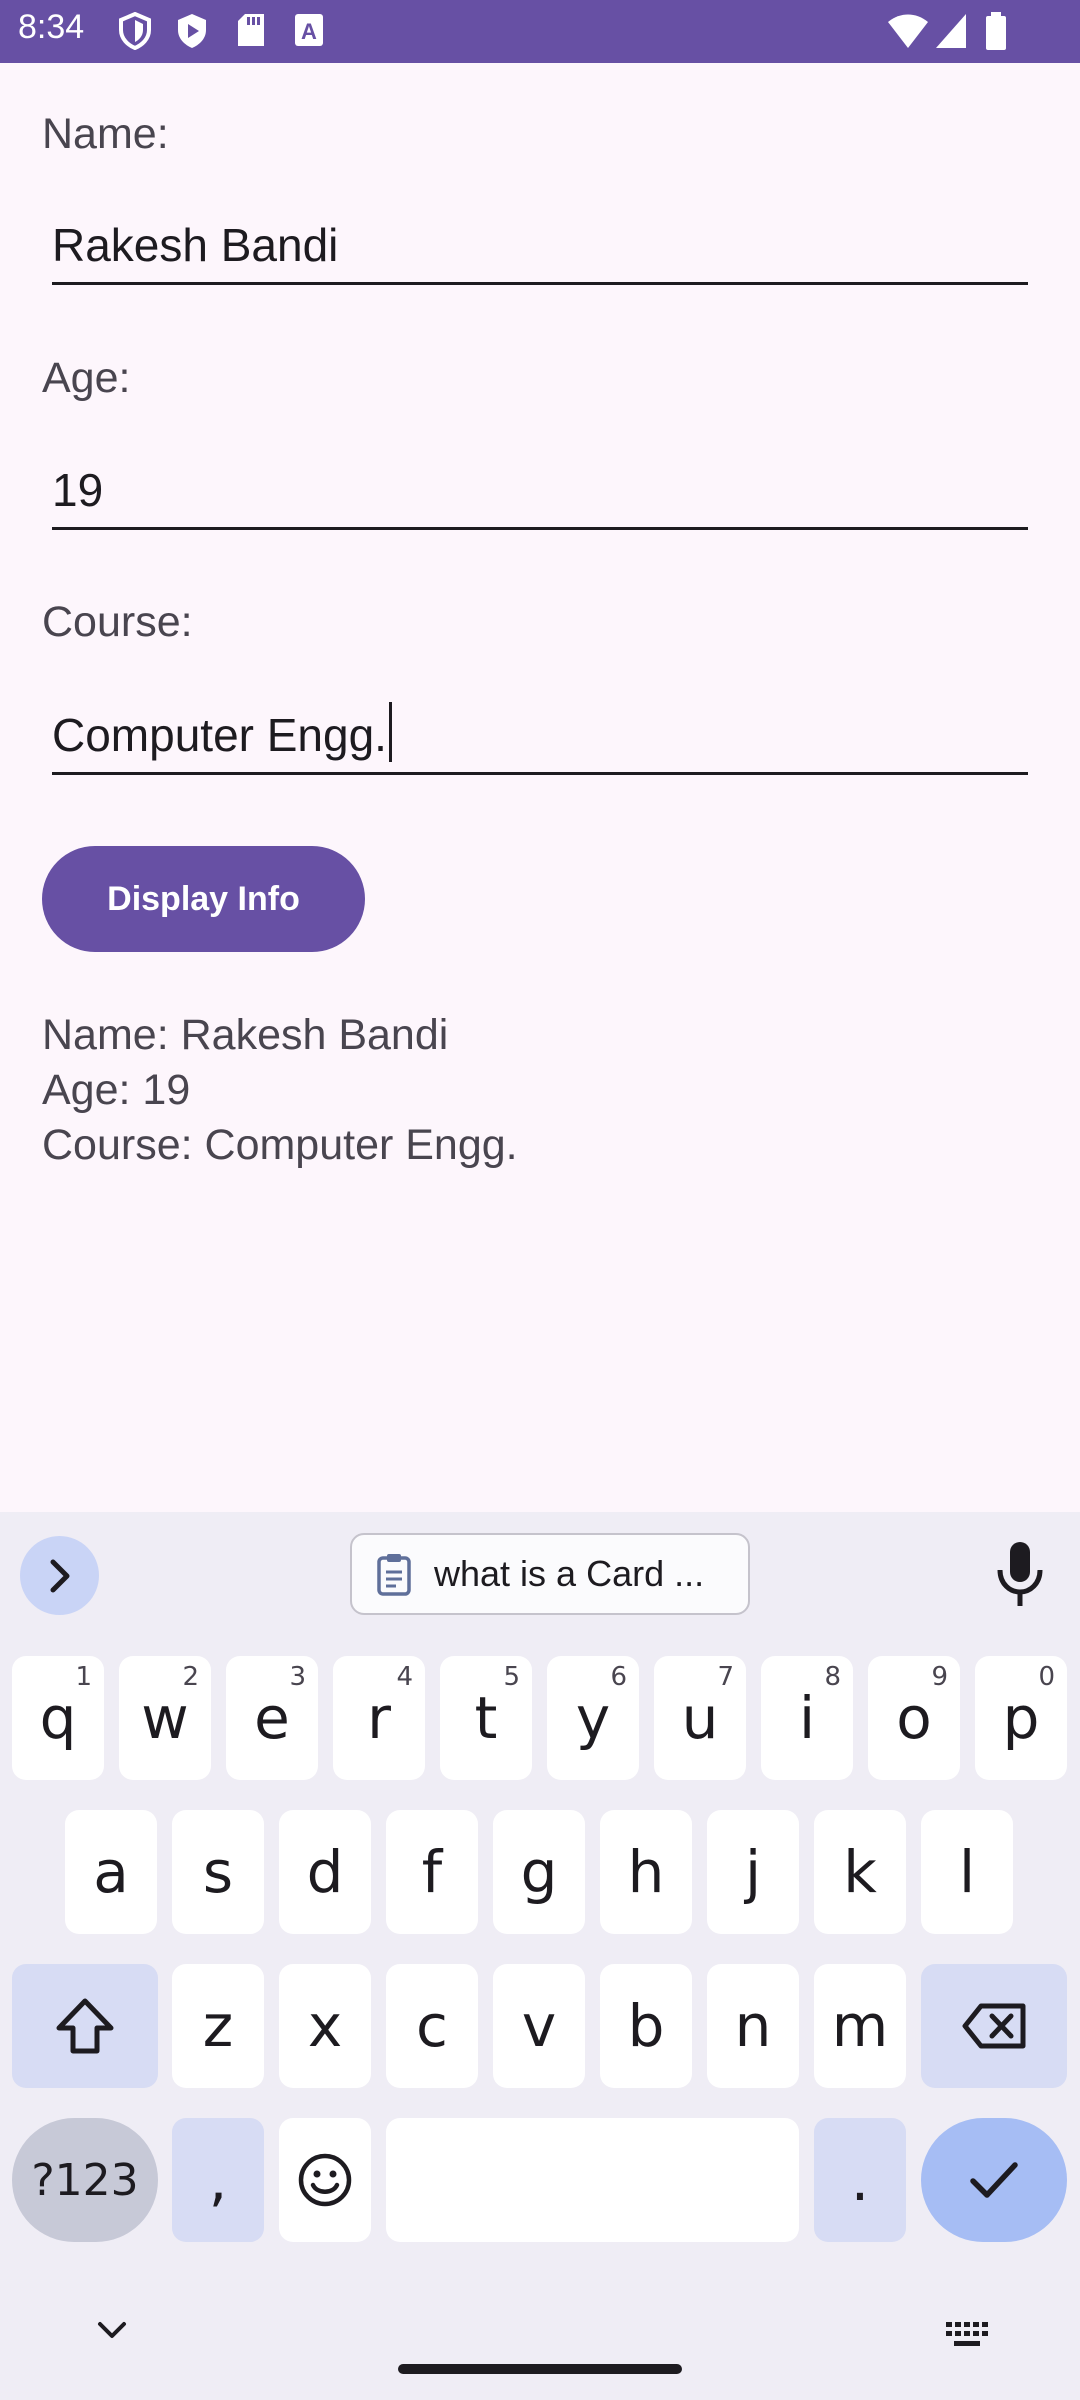 The width and height of the screenshot is (1080, 2400). I want to click on key-u: u7, so click(700, 1718).